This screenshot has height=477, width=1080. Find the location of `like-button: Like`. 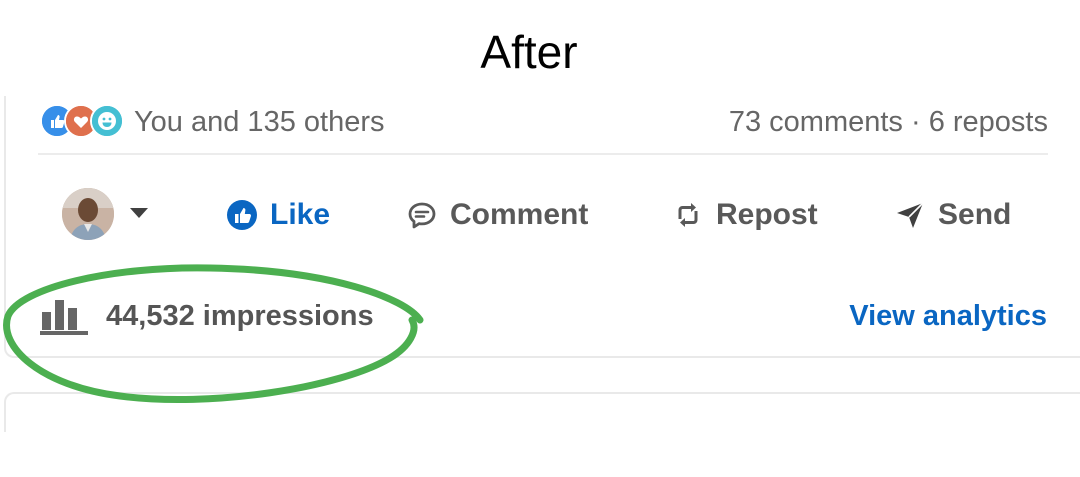

like-button: Like is located at coordinates (278, 215).